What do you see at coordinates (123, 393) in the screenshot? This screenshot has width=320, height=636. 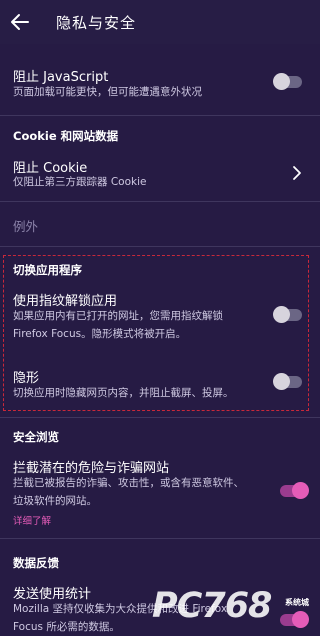 I see `stealth-subtitle: 切换应用时隐藏网页内容，并阻止截屏、投屏。` at bounding box center [123, 393].